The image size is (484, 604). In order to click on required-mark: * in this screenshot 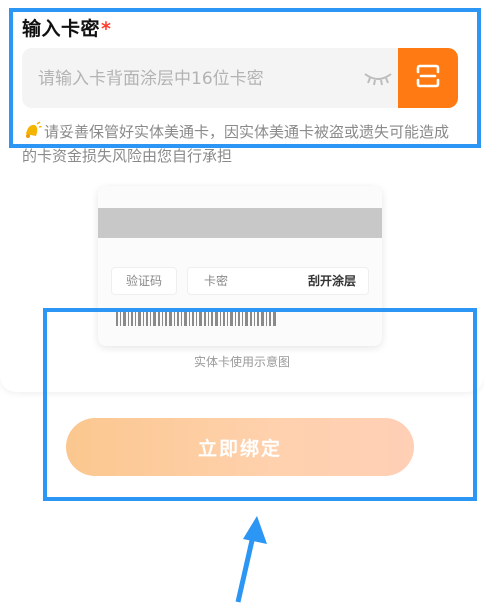, I will do `click(106, 29)`.